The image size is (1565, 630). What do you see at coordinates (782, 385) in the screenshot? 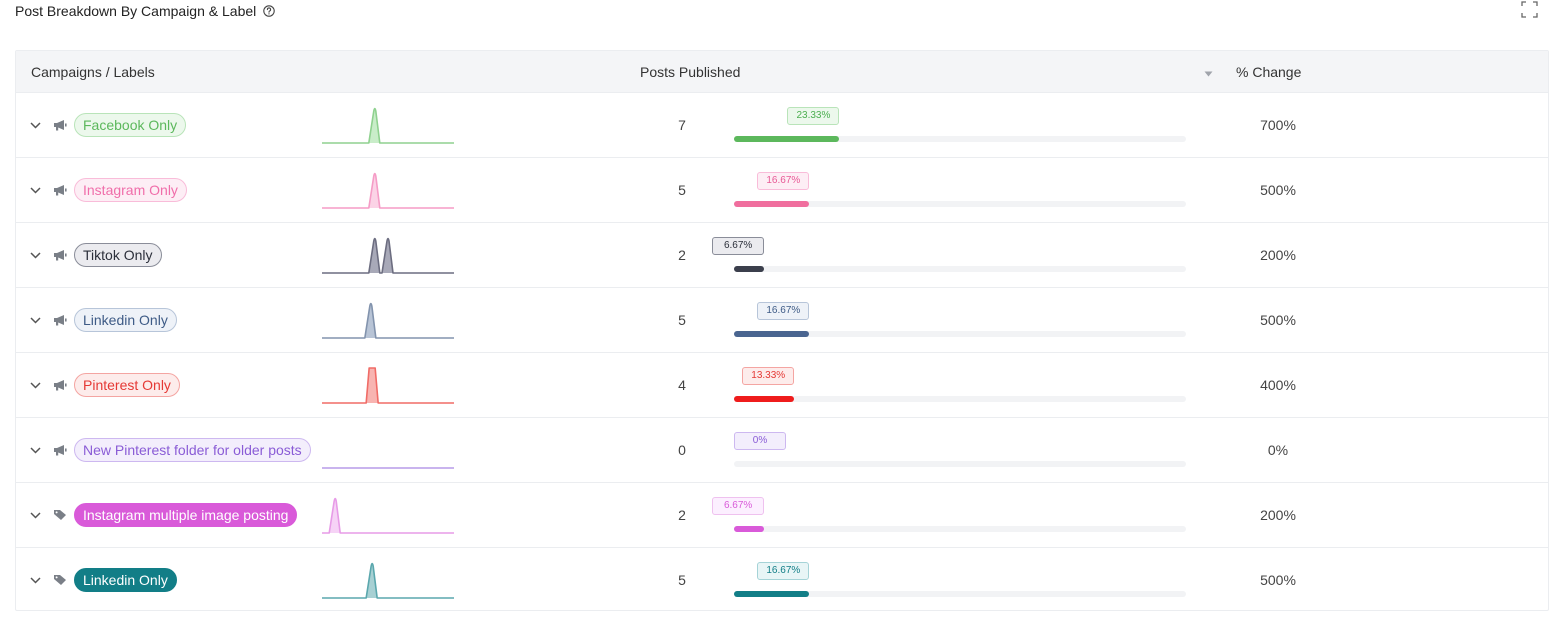
I see `table-row: Pinterest Only 4 13.33% 400%` at bounding box center [782, 385].